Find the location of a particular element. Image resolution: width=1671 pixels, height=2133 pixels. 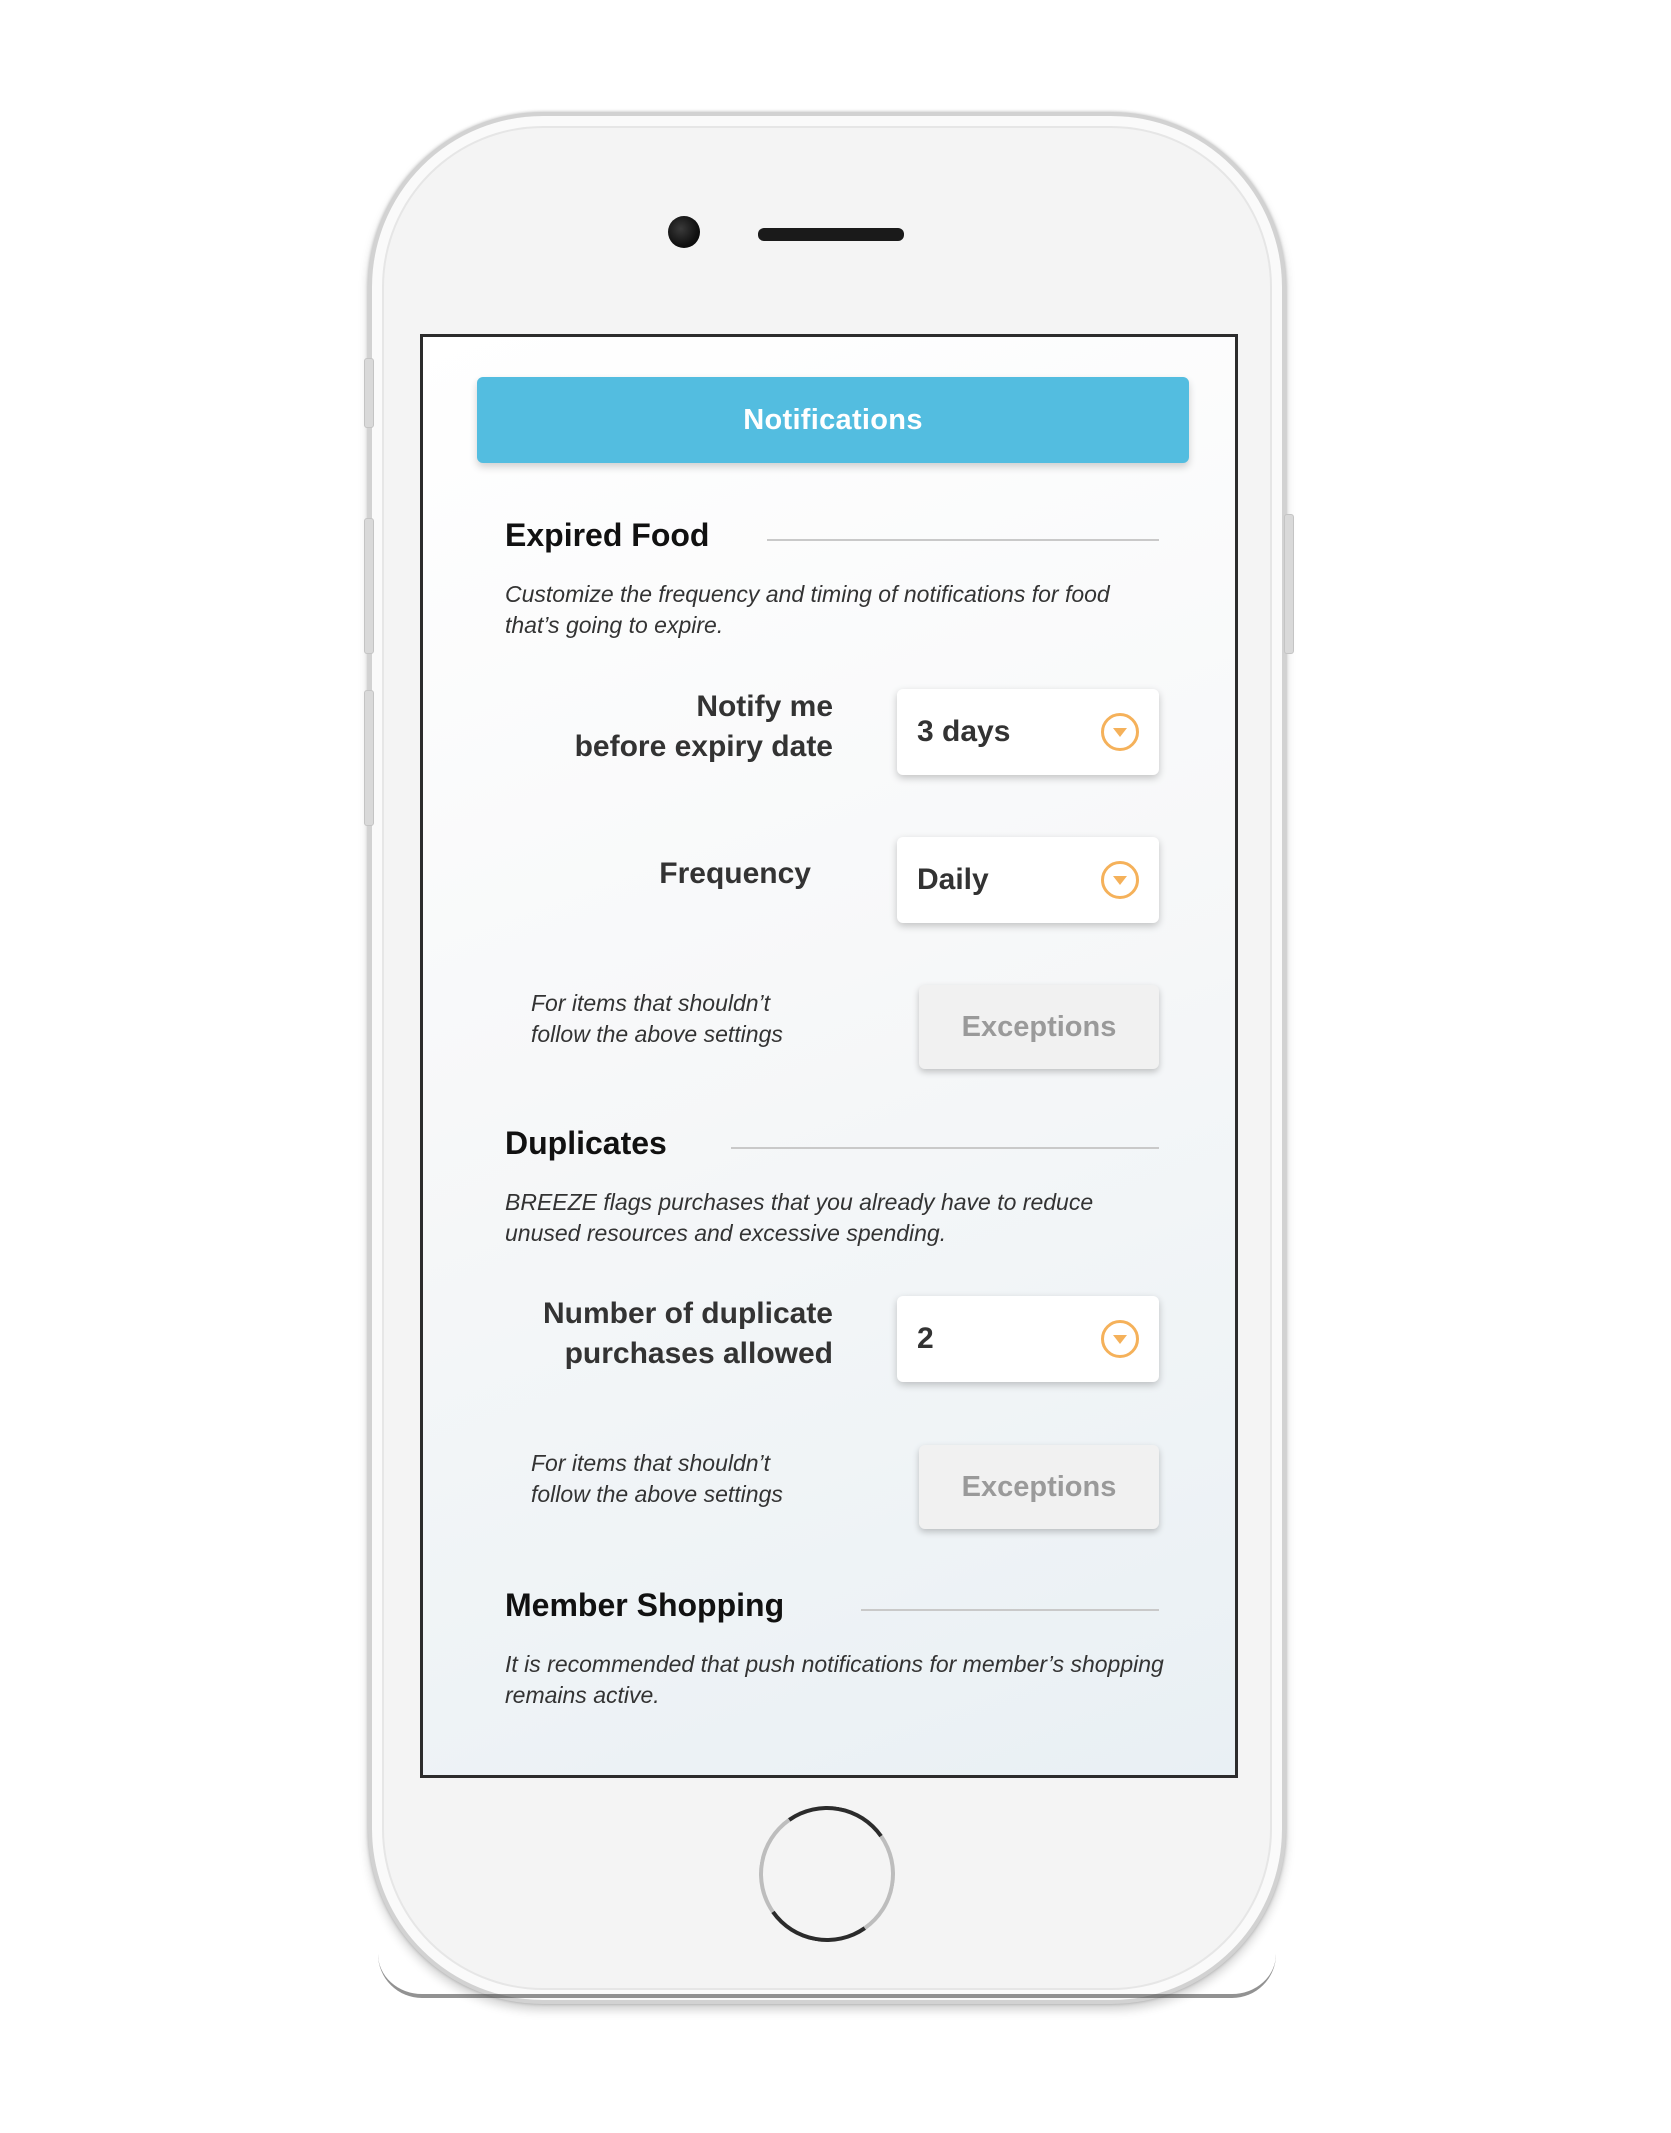

page-title: Notifications is located at coordinates (833, 419).